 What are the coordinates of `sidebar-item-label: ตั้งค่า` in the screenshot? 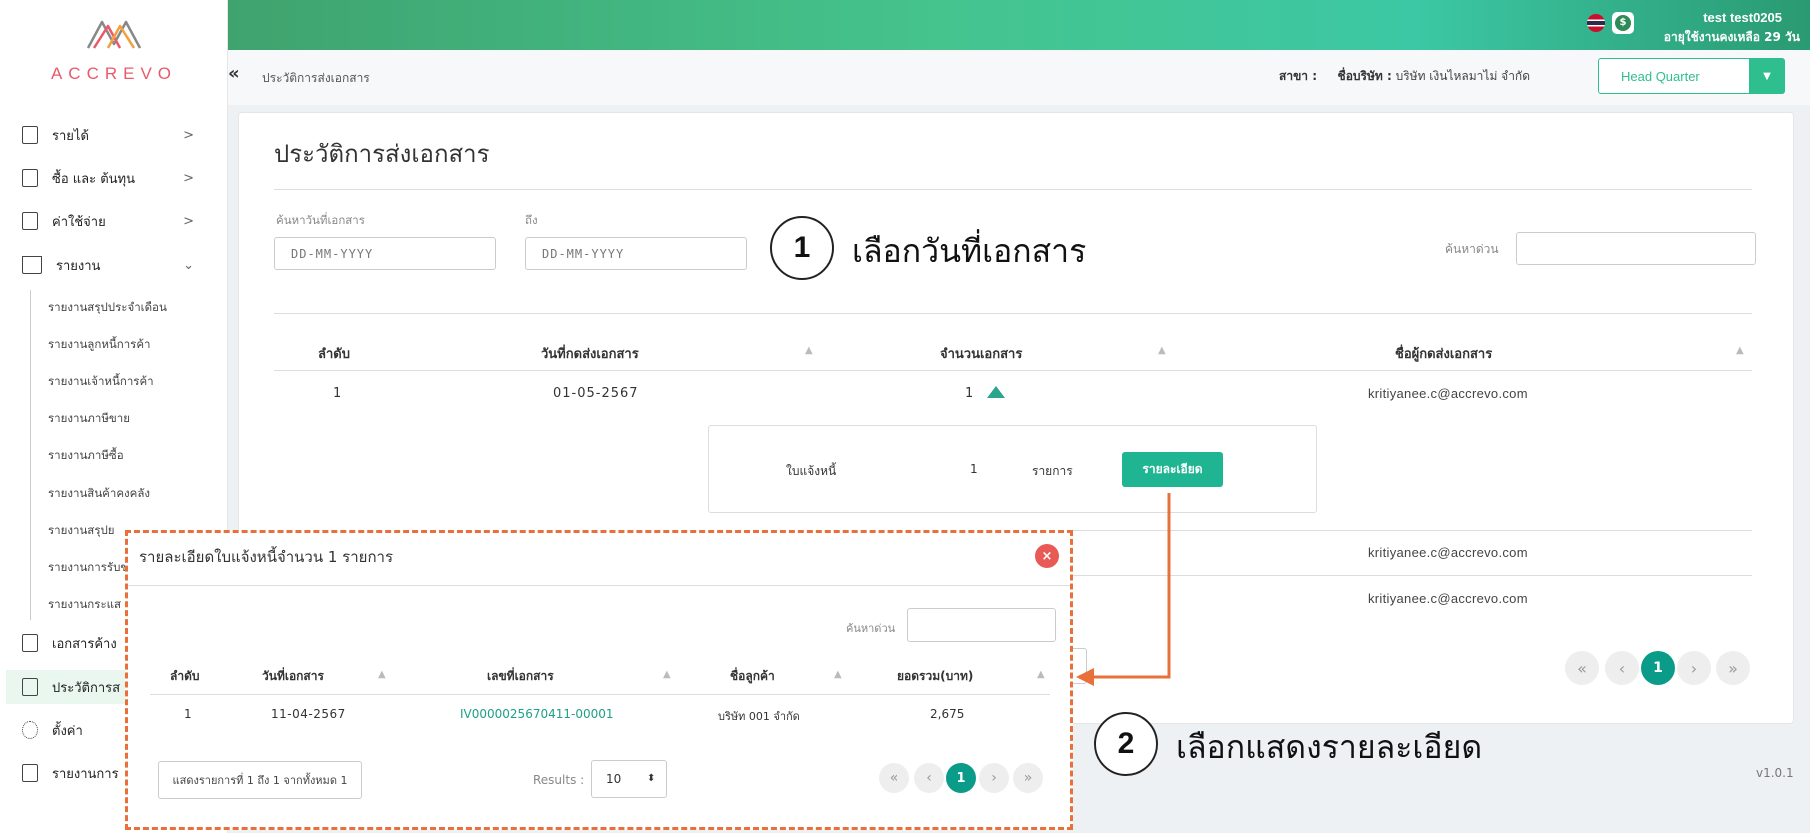 It's located at (67, 731).